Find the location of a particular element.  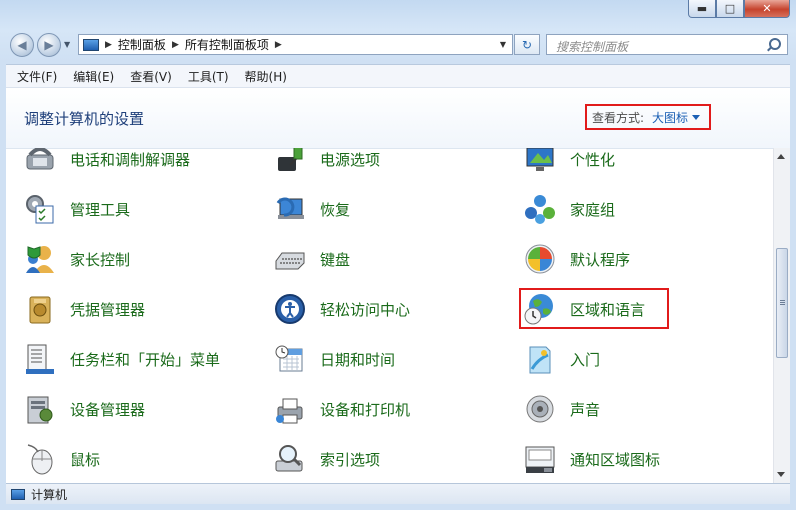

scroll-down-icon is located at coordinates (781, 474).